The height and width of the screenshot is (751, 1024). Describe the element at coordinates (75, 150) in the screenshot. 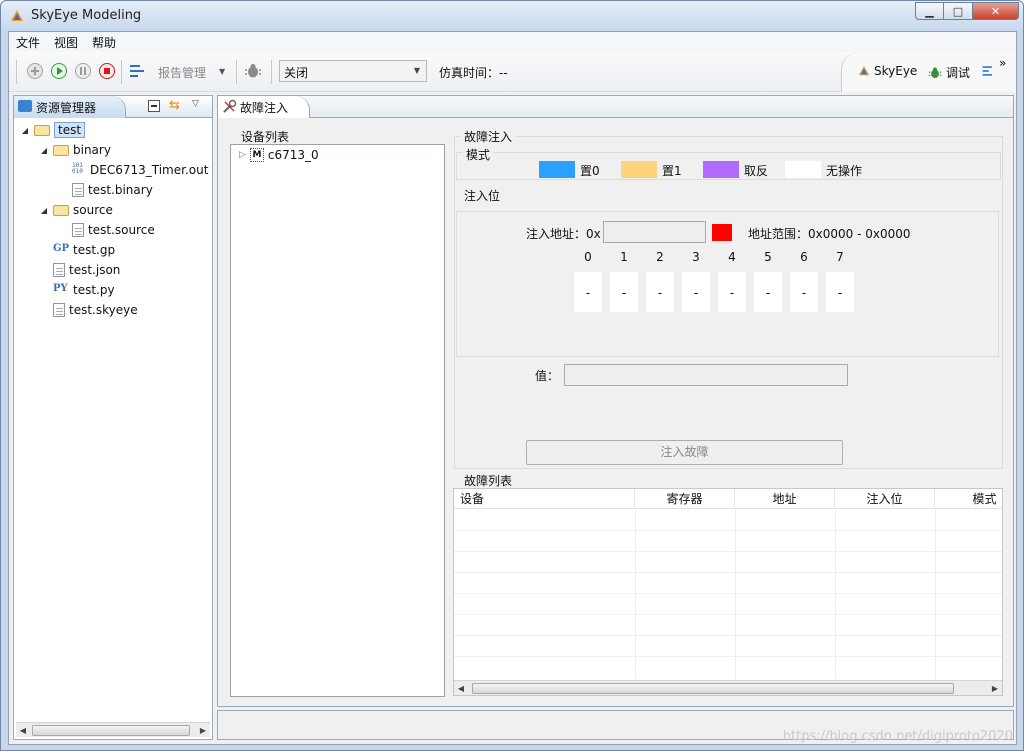

I see `tree-item-binary: ◢ binary` at that location.